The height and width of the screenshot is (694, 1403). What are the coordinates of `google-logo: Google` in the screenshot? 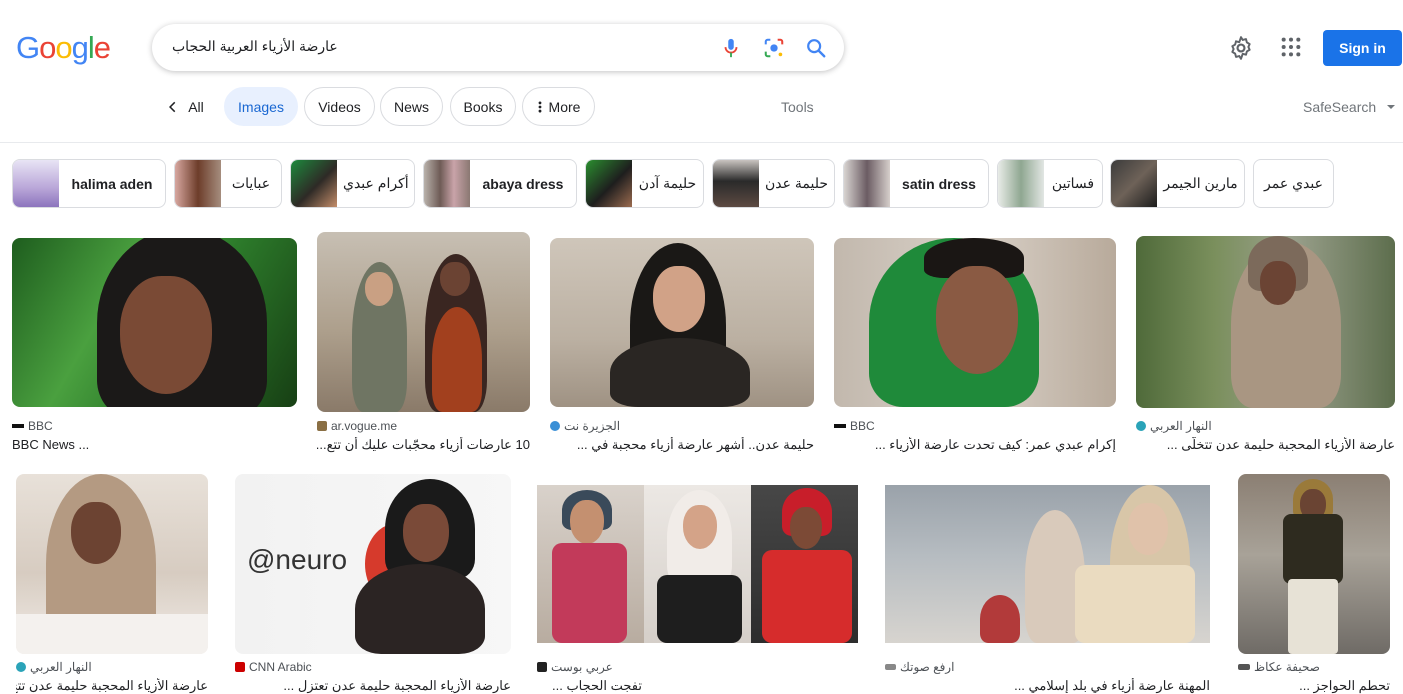 It's located at (63, 48).